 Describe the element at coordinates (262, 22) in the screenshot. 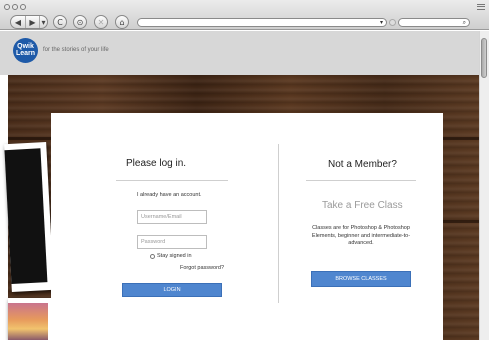

I see `address-bar: ▾` at that location.